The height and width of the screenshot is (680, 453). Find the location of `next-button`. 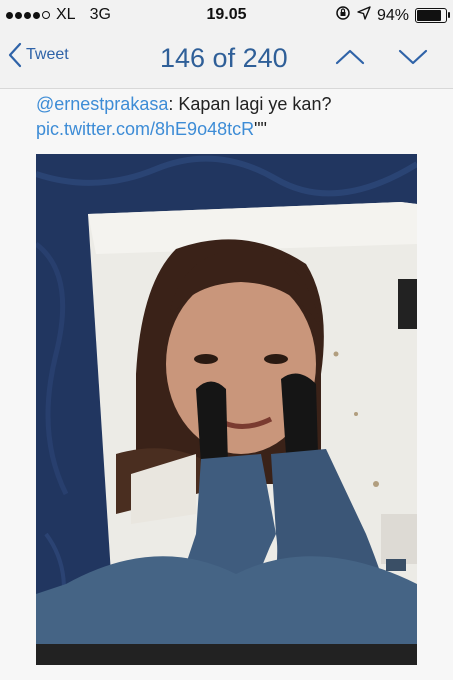

next-button is located at coordinates (413, 59).